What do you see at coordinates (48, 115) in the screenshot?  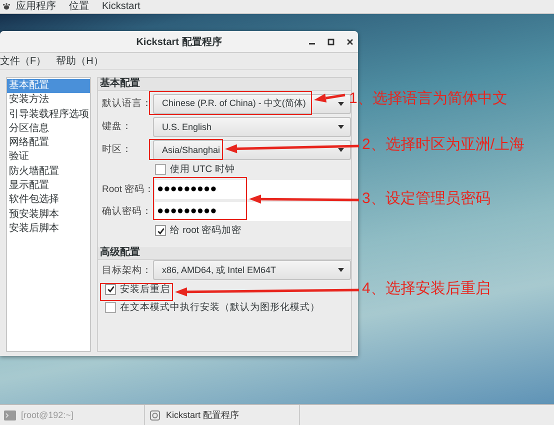 I see `sidebar-item: 引导装载程序选项` at bounding box center [48, 115].